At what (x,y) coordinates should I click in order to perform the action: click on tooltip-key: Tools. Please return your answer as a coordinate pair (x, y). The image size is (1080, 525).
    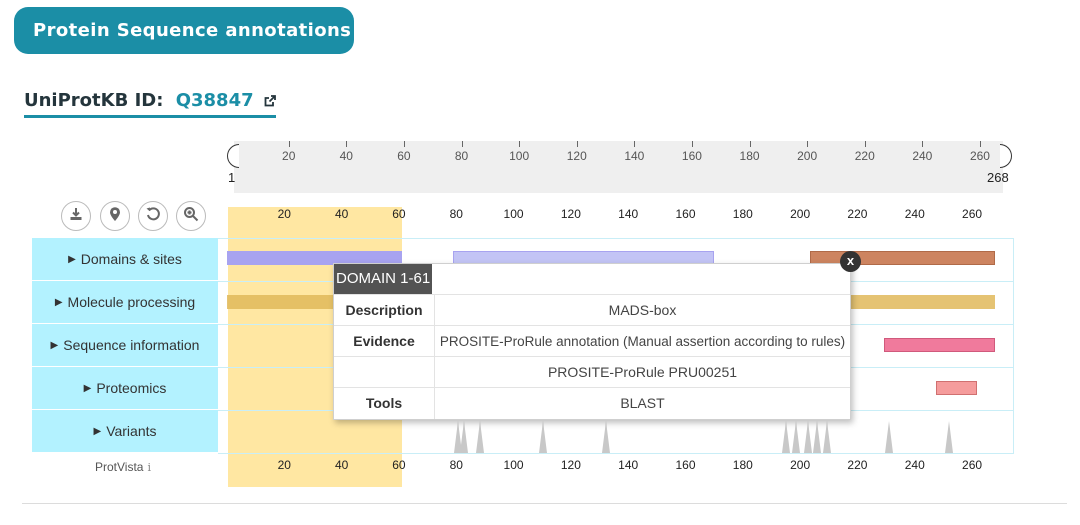
    Looking at the image, I should click on (384, 403).